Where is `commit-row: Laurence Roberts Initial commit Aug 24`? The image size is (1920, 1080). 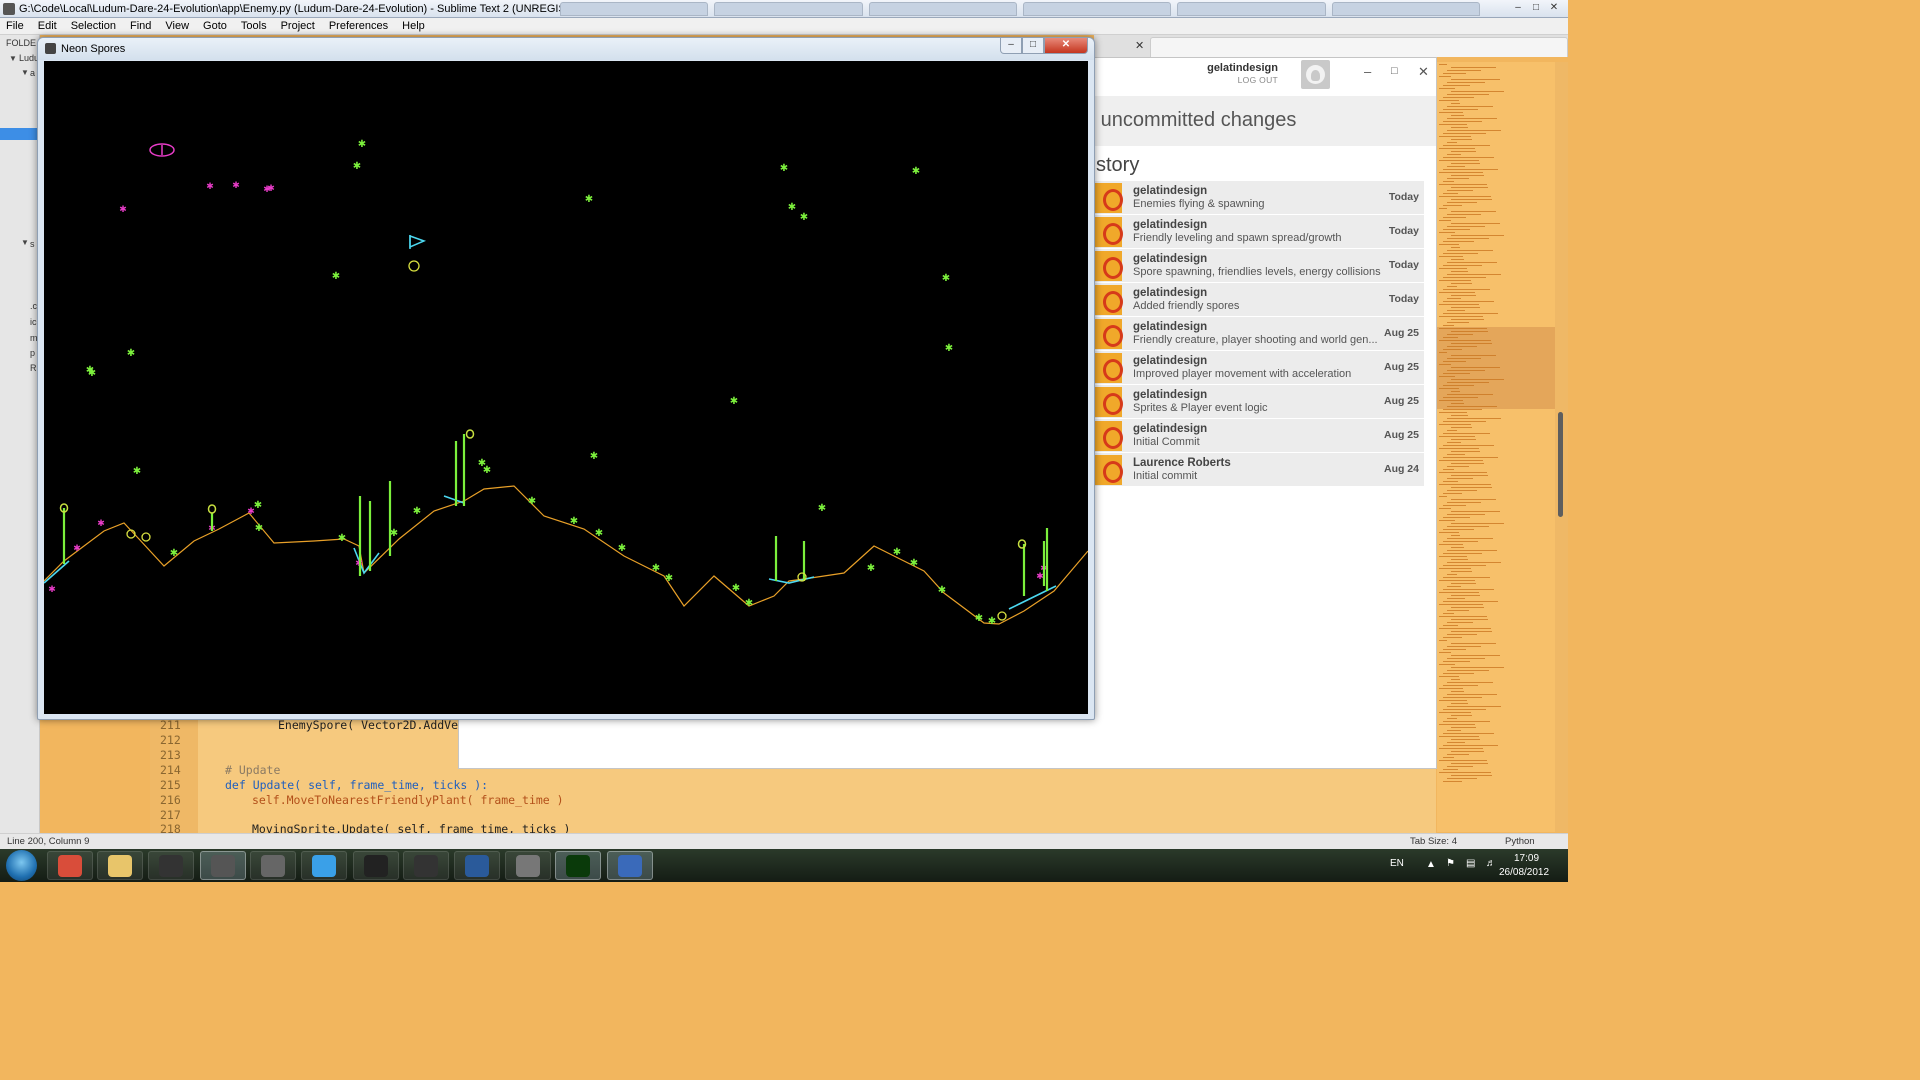 commit-row: Laurence Roberts Initial commit Aug 24 is located at coordinates (1259, 470).